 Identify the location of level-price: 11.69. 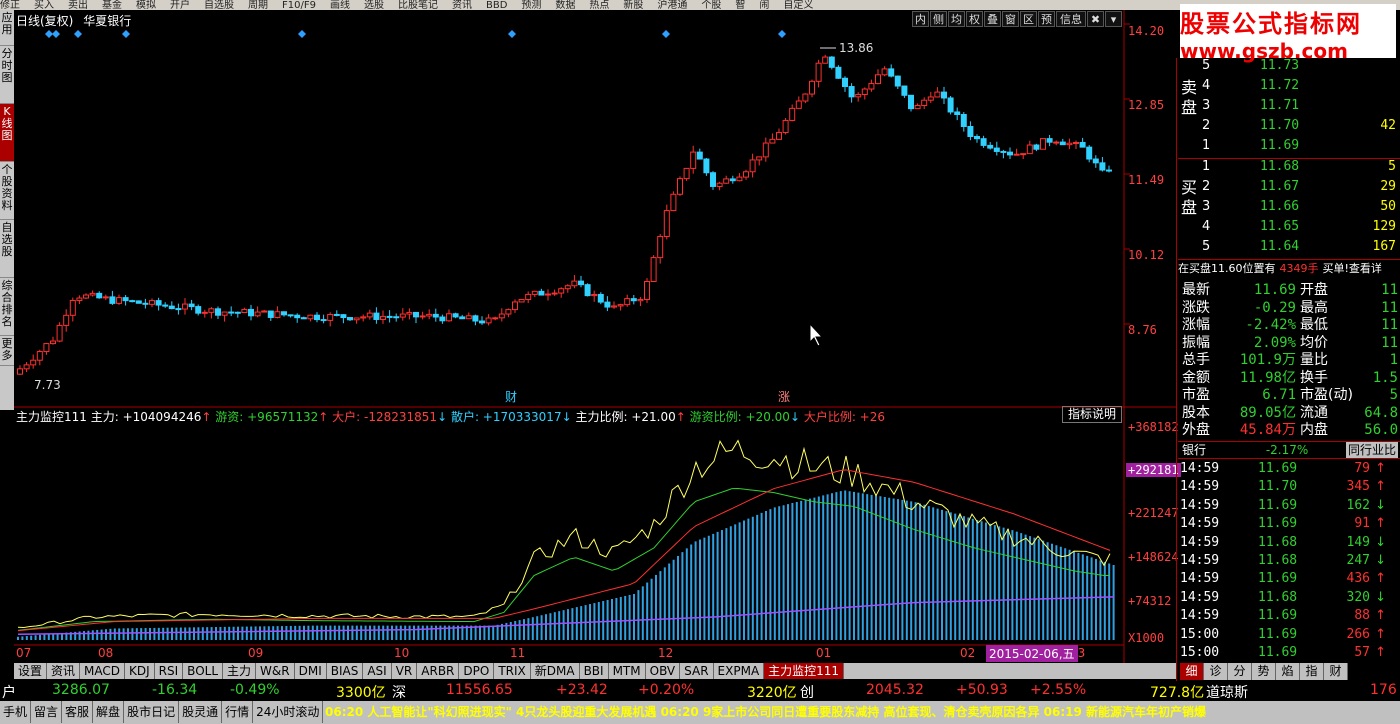
(1280, 145).